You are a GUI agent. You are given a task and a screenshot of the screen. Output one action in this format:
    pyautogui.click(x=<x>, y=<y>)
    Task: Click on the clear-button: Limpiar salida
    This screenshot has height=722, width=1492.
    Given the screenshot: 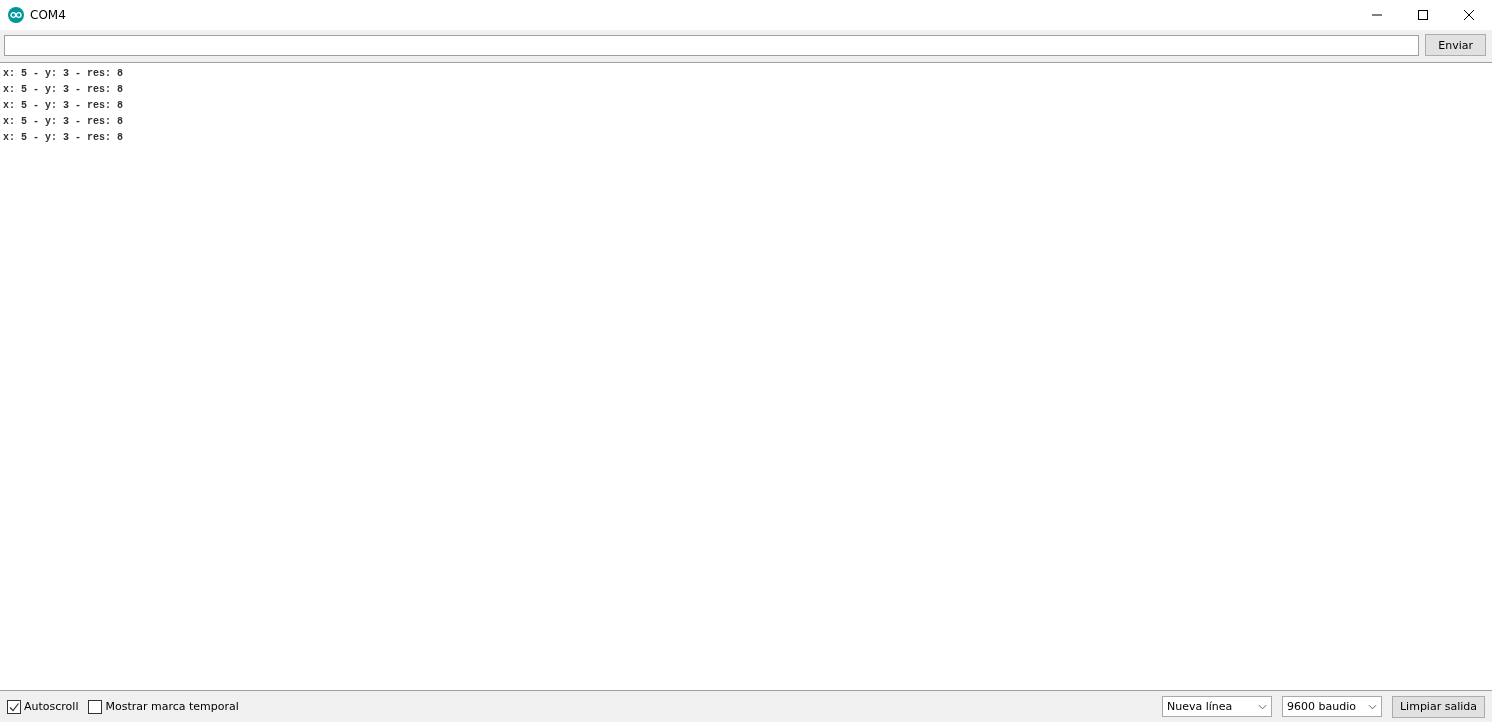 What is the action you would take?
    pyautogui.click(x=1438, y=706)
    